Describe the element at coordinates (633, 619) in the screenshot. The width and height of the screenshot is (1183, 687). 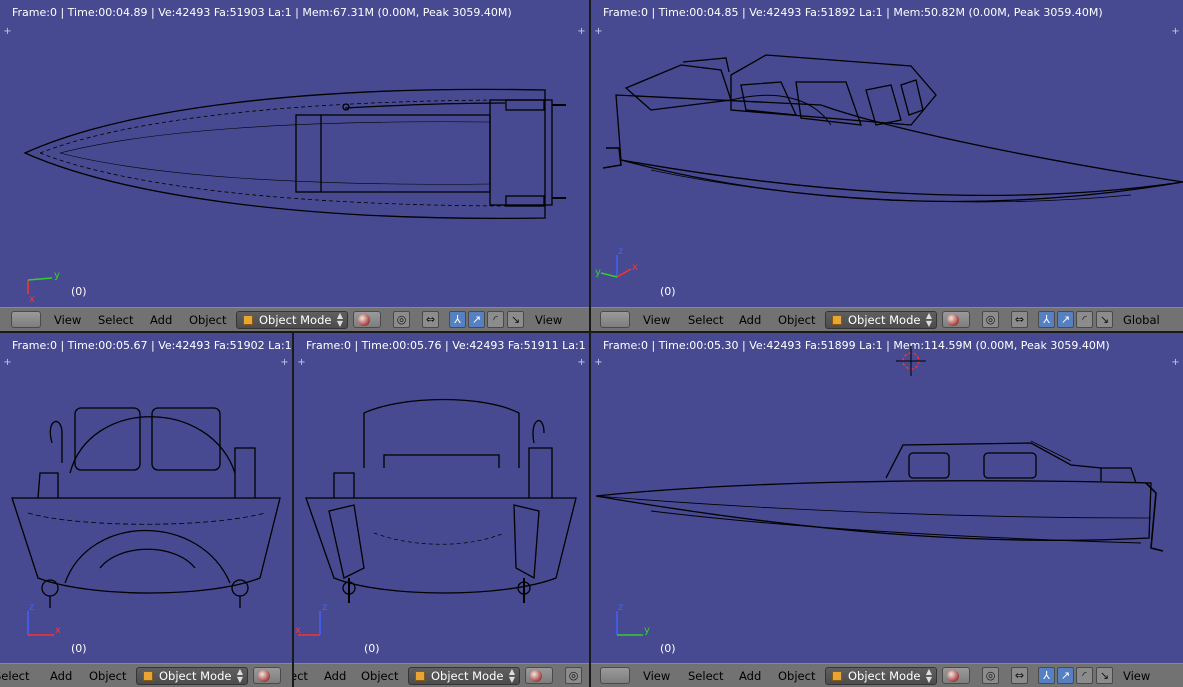
I see `axis-gizmo: z y` at that location.